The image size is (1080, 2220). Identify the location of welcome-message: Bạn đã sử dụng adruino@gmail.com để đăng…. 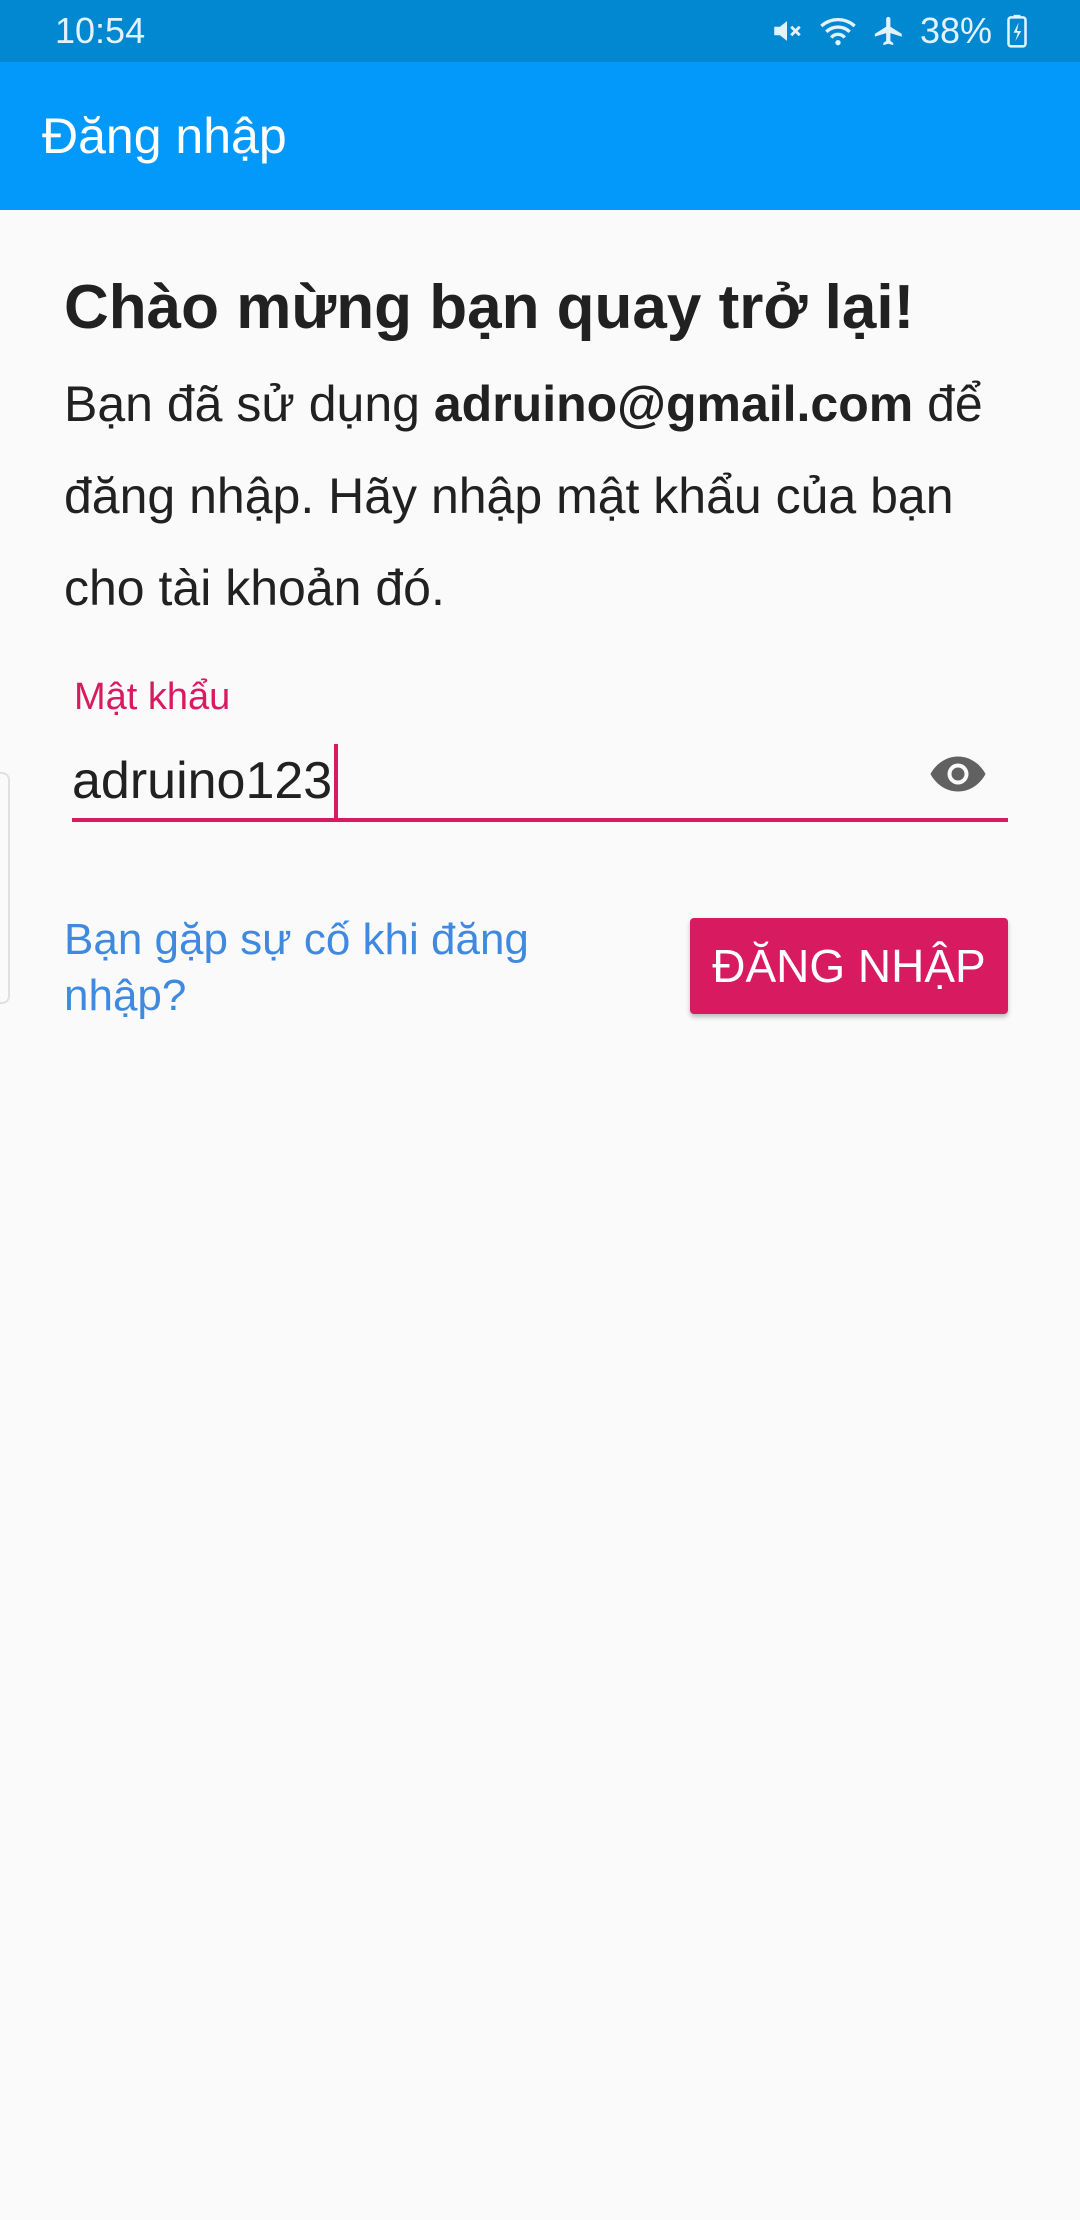
(544, 496).